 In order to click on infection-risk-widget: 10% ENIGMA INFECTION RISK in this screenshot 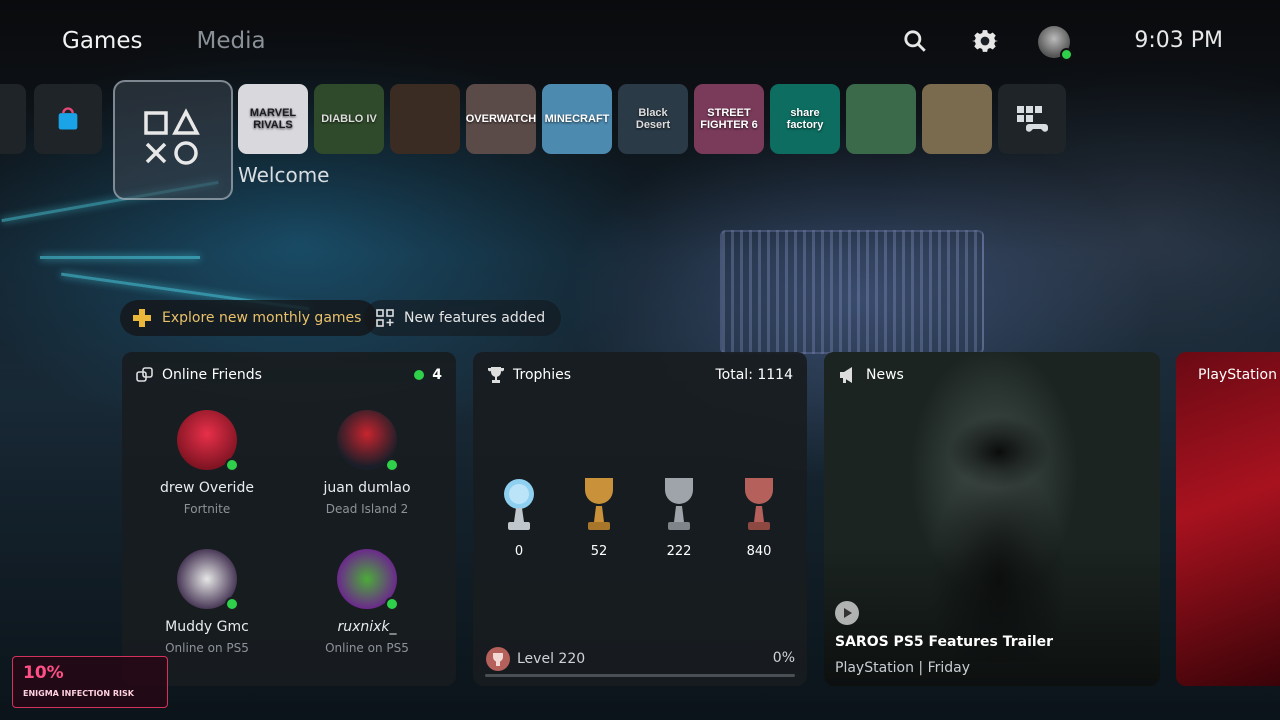, I will do `click(90, 682)`.